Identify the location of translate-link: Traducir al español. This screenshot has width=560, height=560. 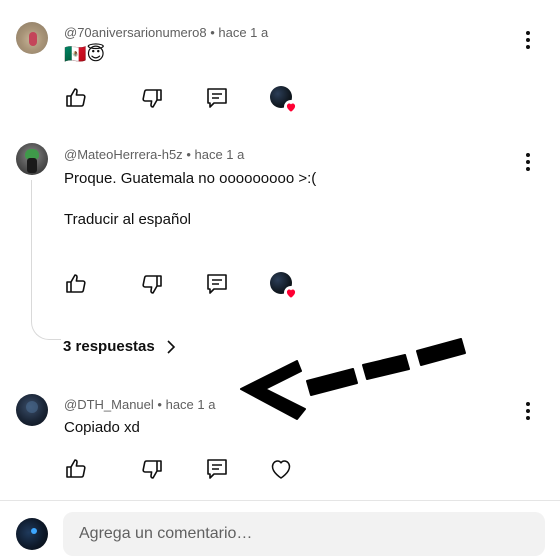
(127, 219).